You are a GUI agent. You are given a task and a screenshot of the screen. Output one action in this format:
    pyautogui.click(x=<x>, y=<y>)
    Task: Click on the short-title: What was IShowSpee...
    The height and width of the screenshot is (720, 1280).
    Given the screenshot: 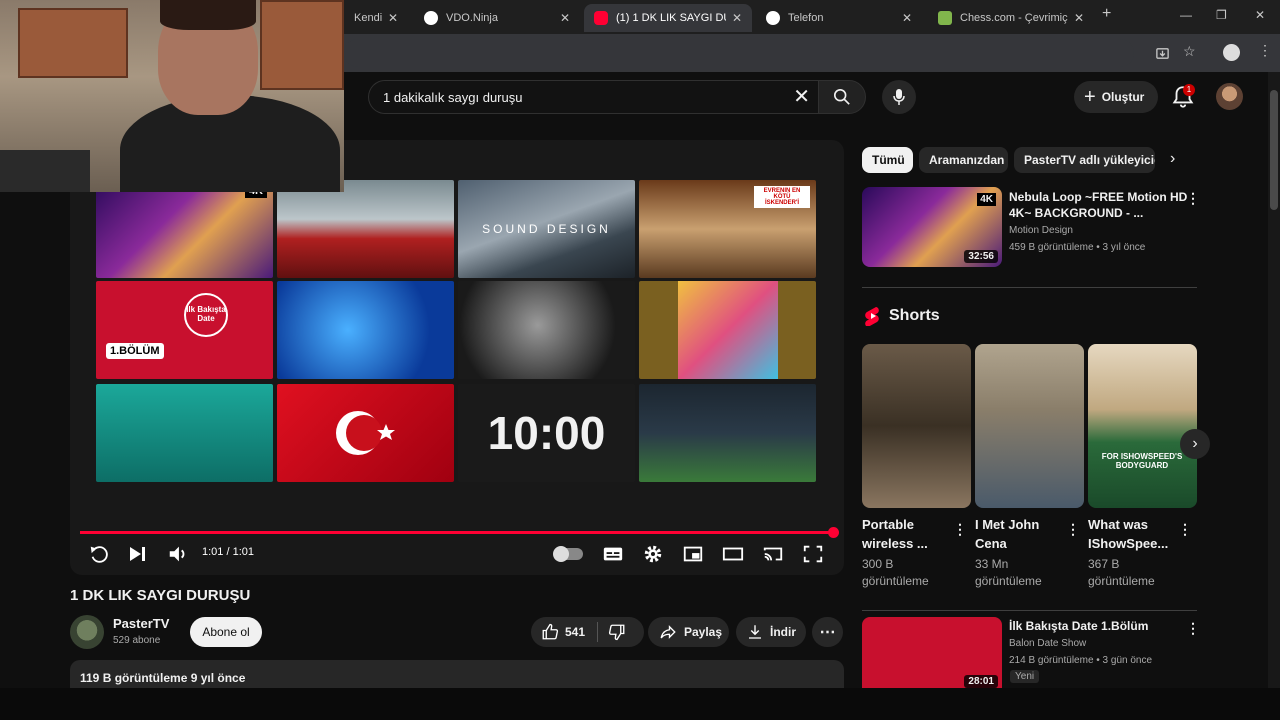 What is the action you would take?
    pyautogui.click(x=1130, y=534)
    